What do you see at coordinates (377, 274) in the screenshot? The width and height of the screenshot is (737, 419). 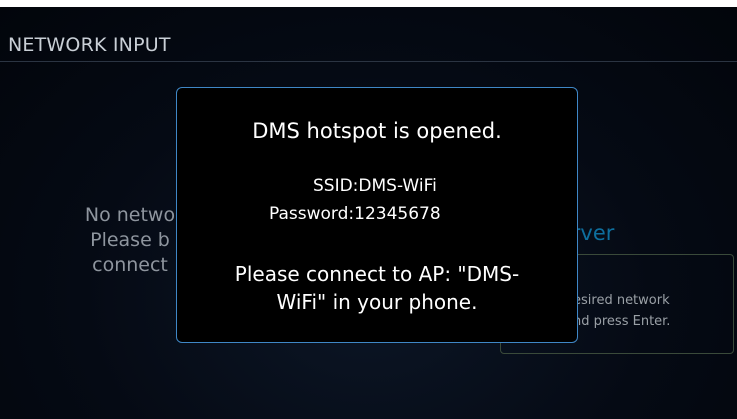 I see `instructions-line-1: Please connect to AP: "DMS-` at bounding box center [377, 274].